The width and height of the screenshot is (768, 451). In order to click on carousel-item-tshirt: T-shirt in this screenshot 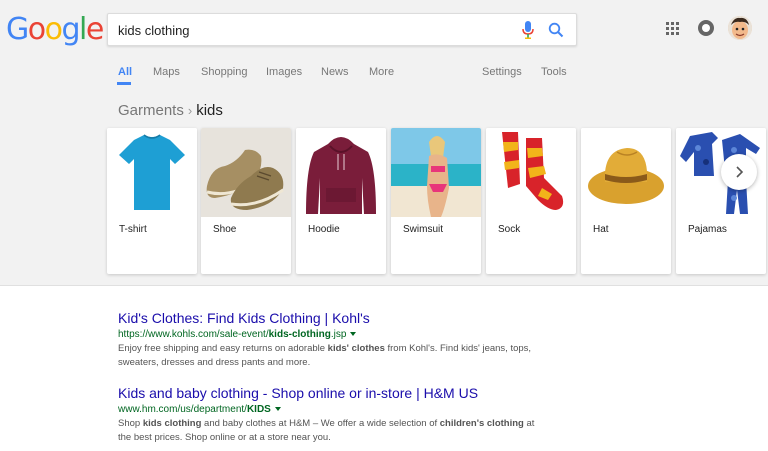, I will do `click(152, 201)`.